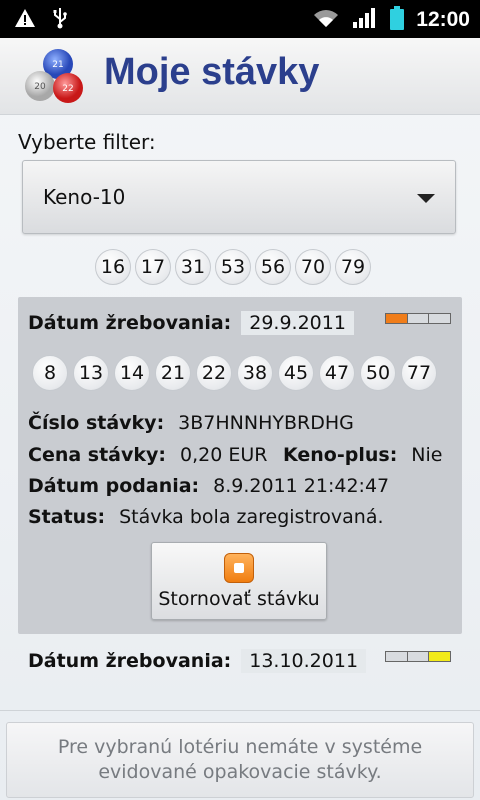  Describe the element at coordinates (50, 373) in the screenshot. I see `number-ball: 8` at that location.